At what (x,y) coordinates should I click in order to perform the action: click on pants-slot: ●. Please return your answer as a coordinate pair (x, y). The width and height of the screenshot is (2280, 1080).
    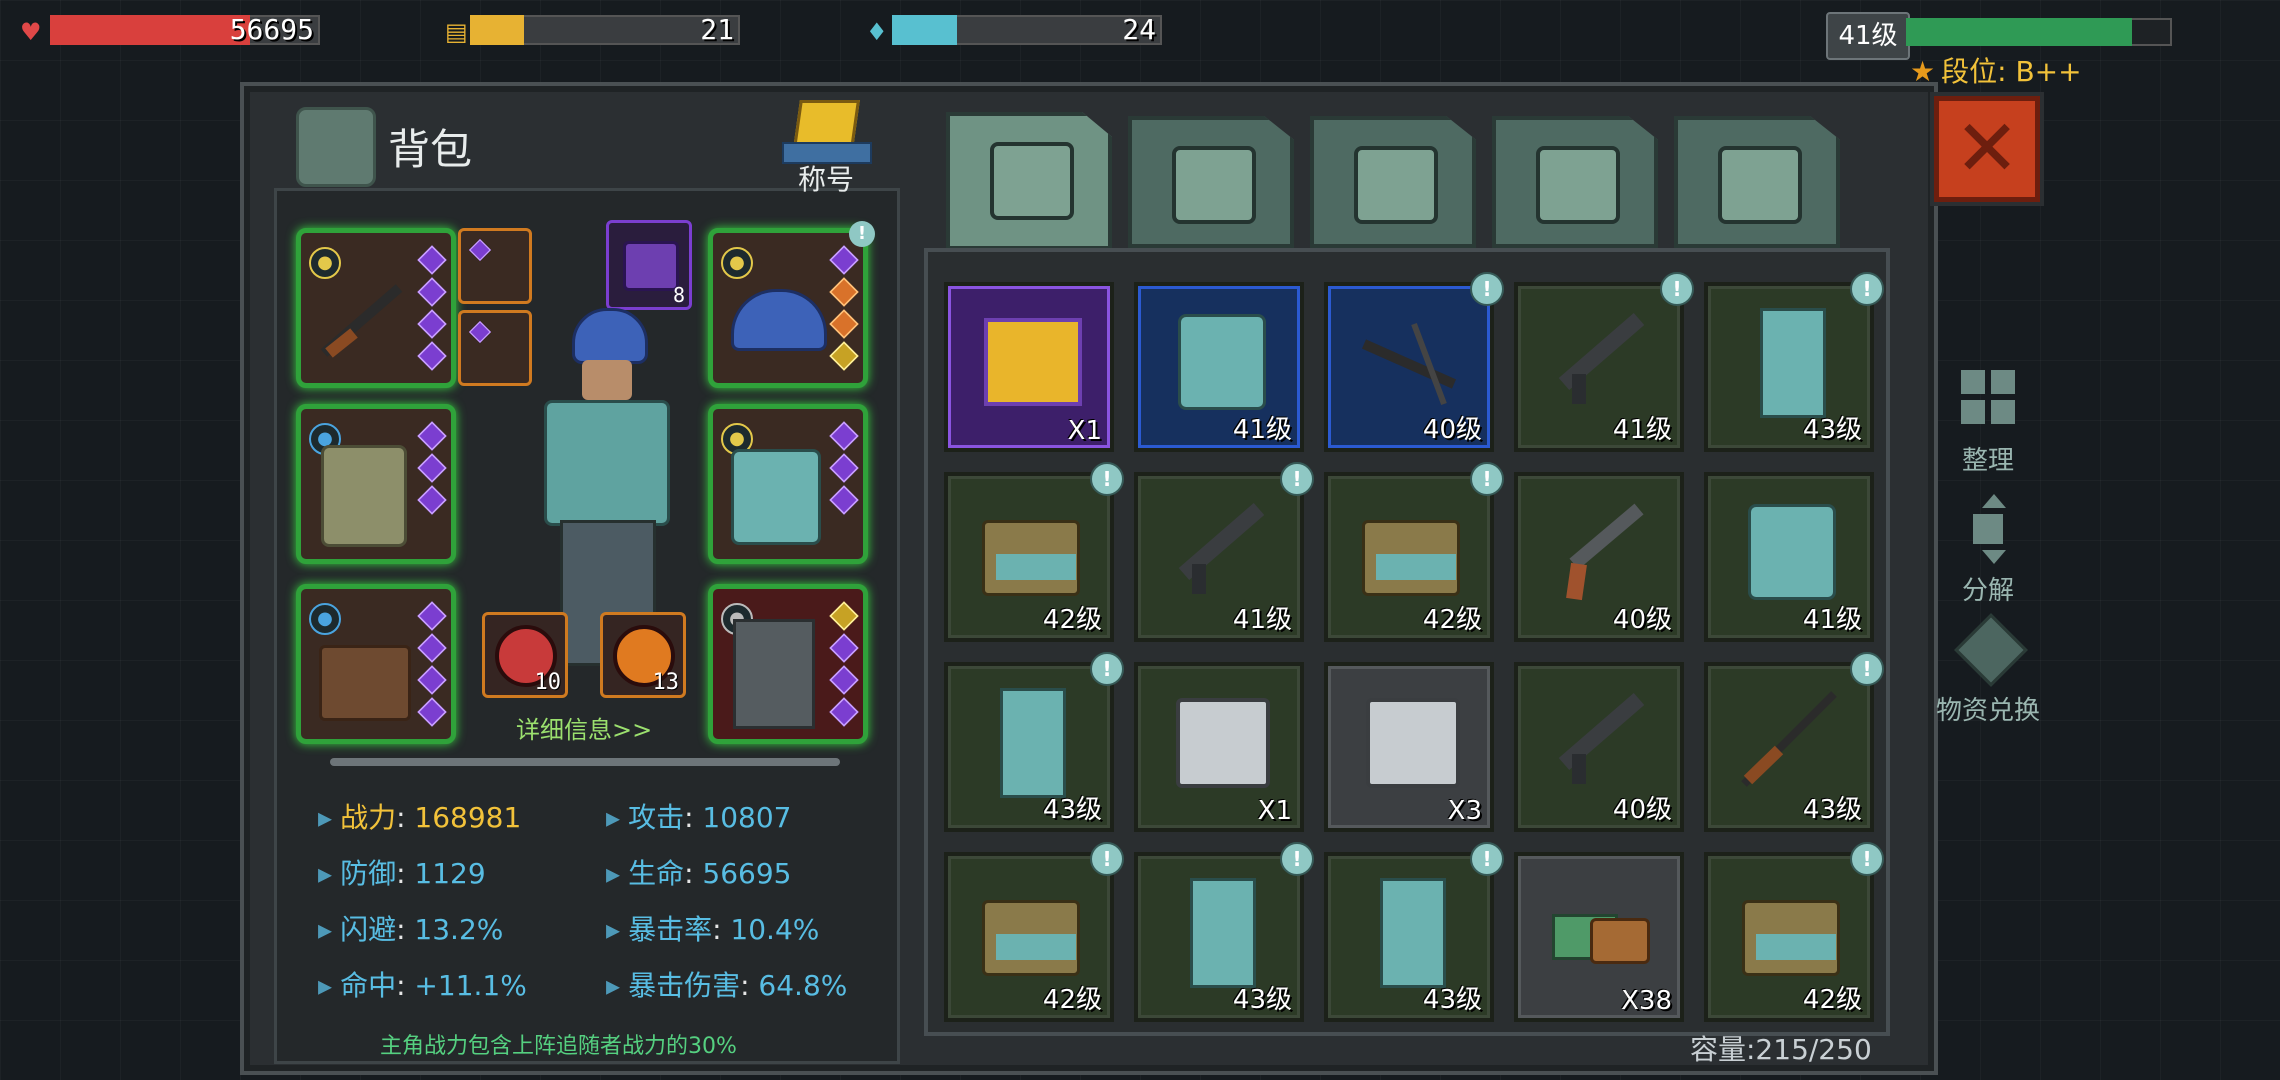
    Looking at the image, I should click on (788, 664).